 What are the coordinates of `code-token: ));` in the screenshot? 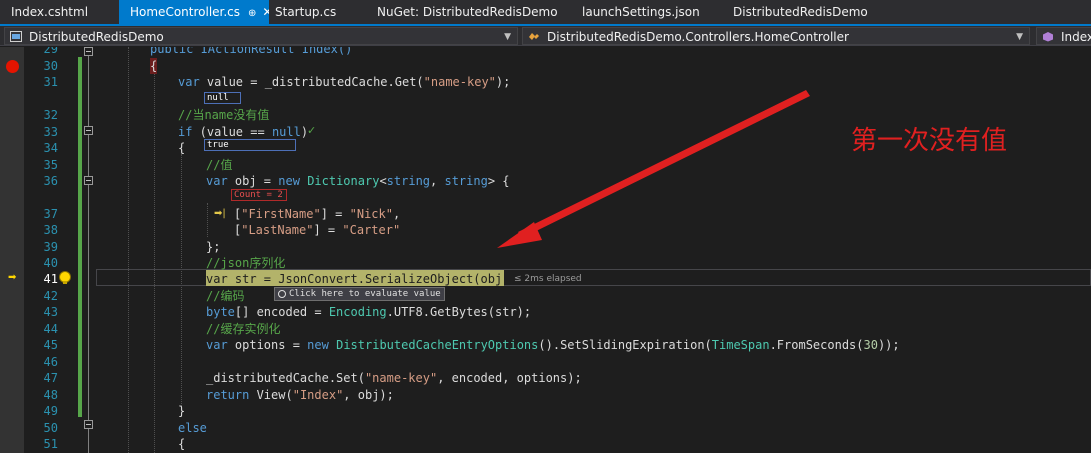 It's located at (888, 345).